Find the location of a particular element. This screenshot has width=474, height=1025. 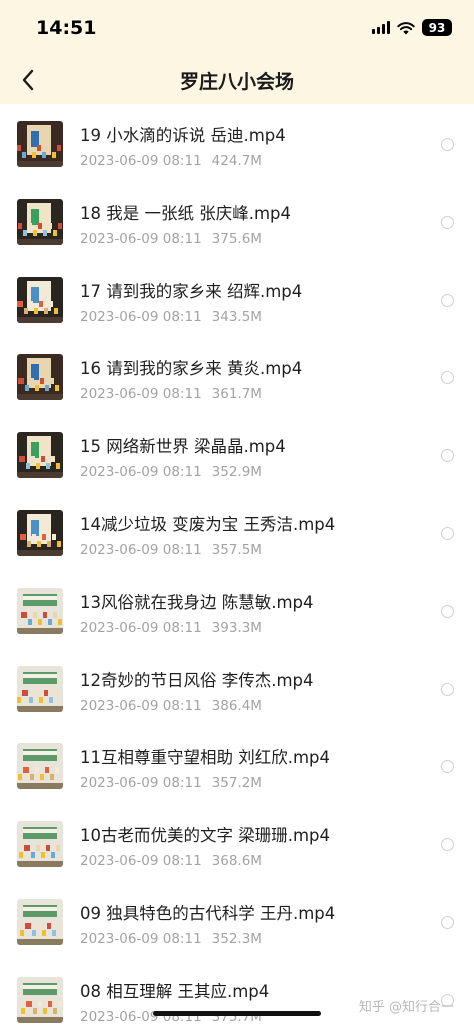

nav-bar: 罗庄八小会场 is located at coordinates (237, 80).